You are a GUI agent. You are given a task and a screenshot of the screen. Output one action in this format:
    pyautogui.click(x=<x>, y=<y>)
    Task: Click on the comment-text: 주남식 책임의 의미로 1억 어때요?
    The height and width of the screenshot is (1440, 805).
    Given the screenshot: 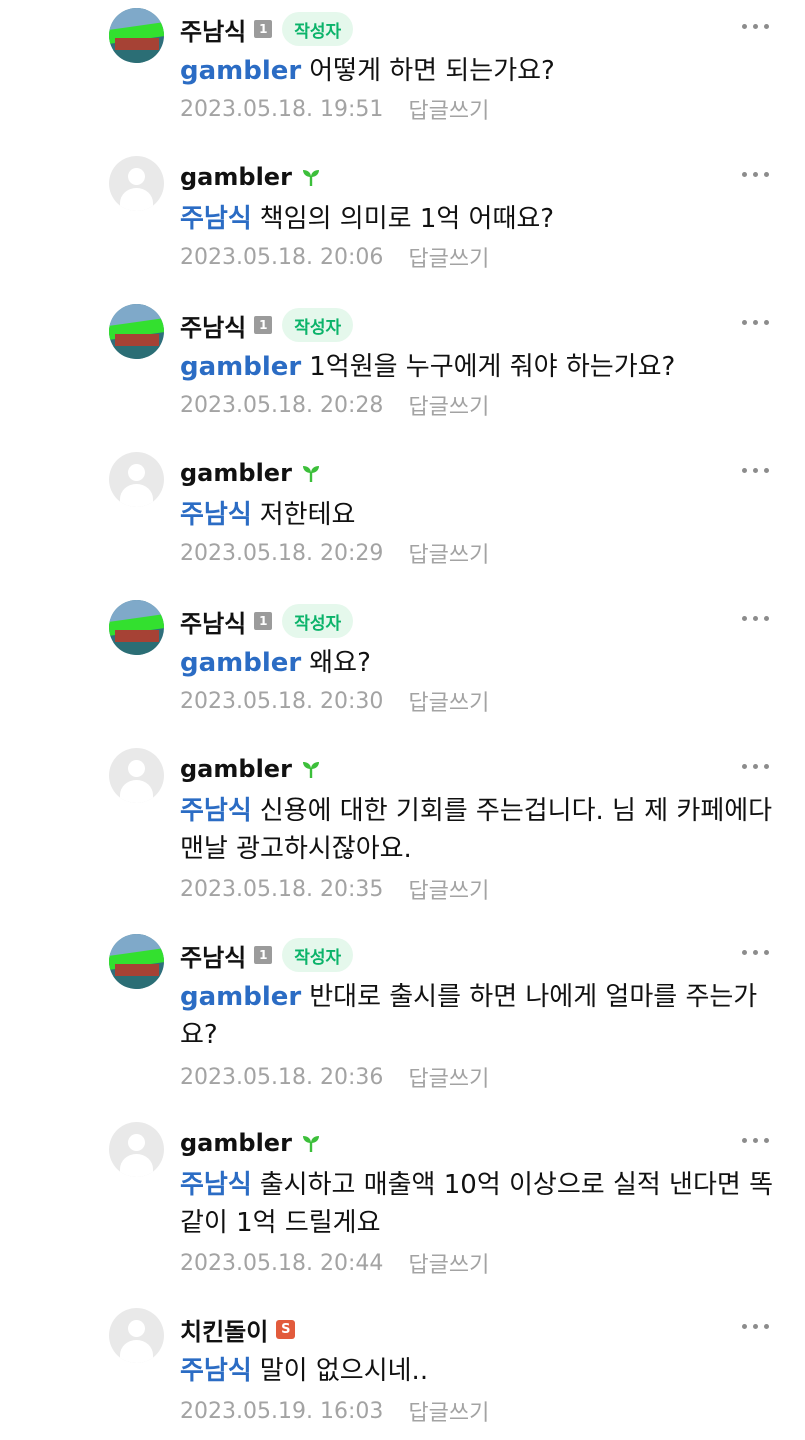 What is the action you would take?
    pyautogui.click(x=480, y=219)
    